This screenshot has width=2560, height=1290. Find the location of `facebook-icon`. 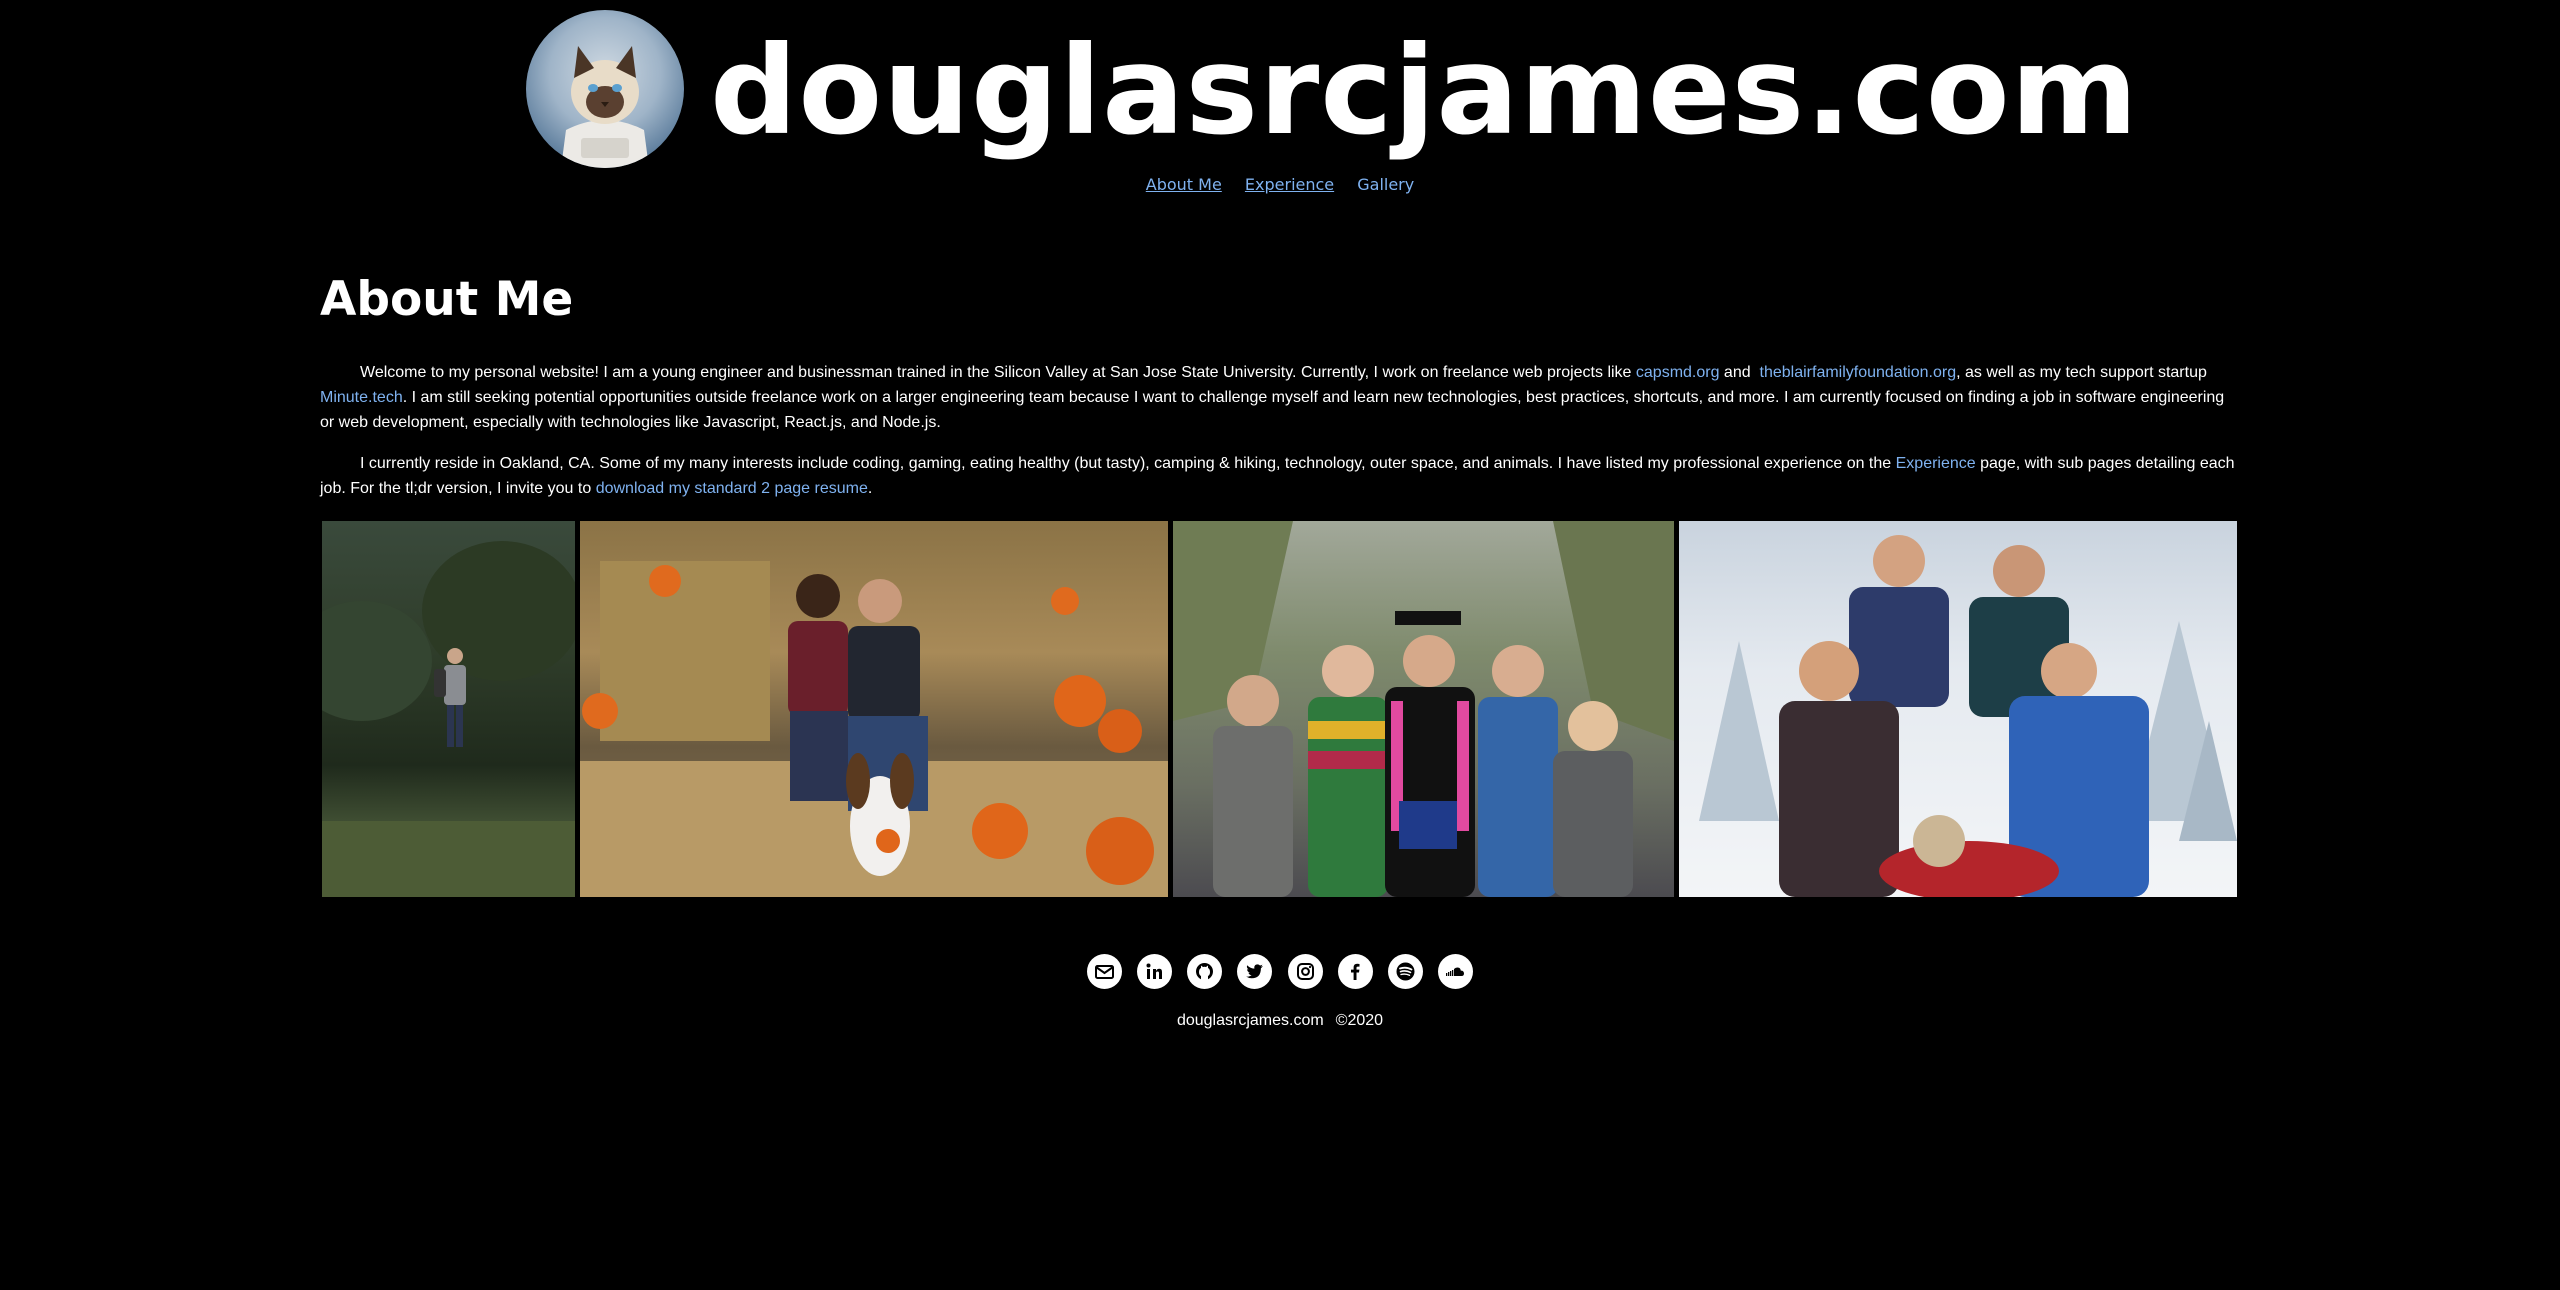

facebook-icon is located at coordinates (1355, 971).